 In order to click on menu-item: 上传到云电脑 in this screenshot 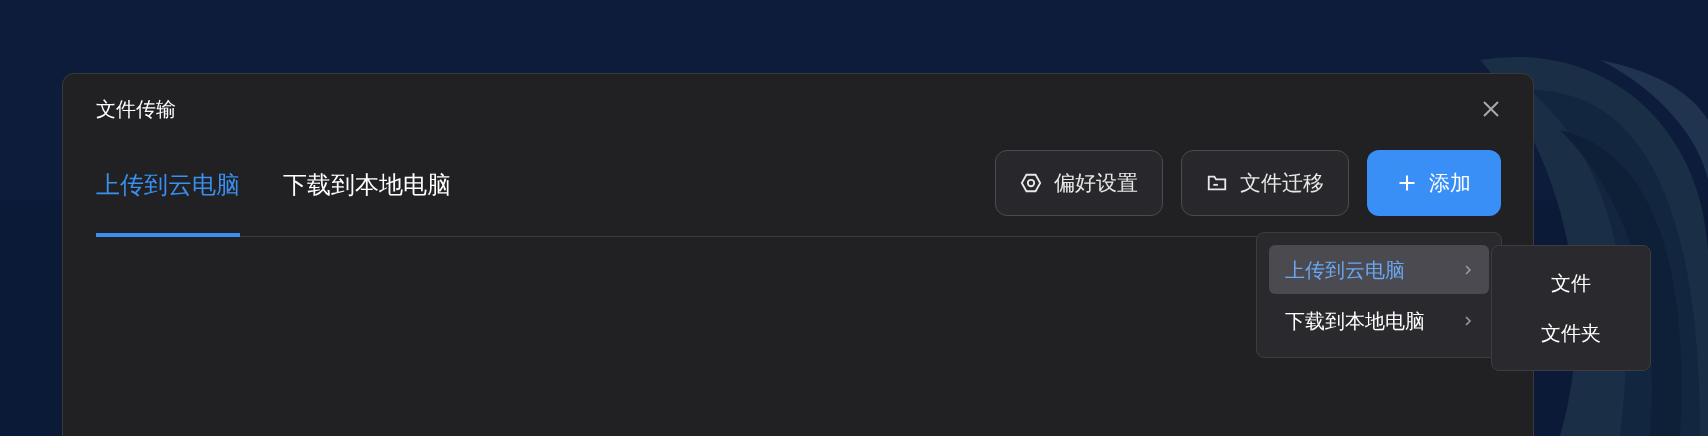, I will do `click(1379, 269)`.